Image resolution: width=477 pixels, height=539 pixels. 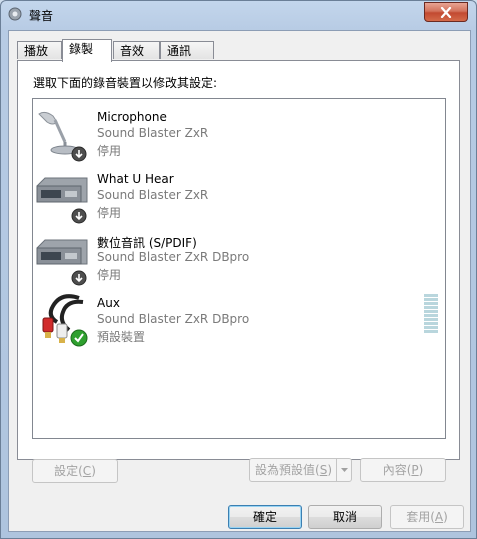 I want to click on instruction-text: 選取下面的錄音裝置以修改其設定:, so click(x=125, y=83).